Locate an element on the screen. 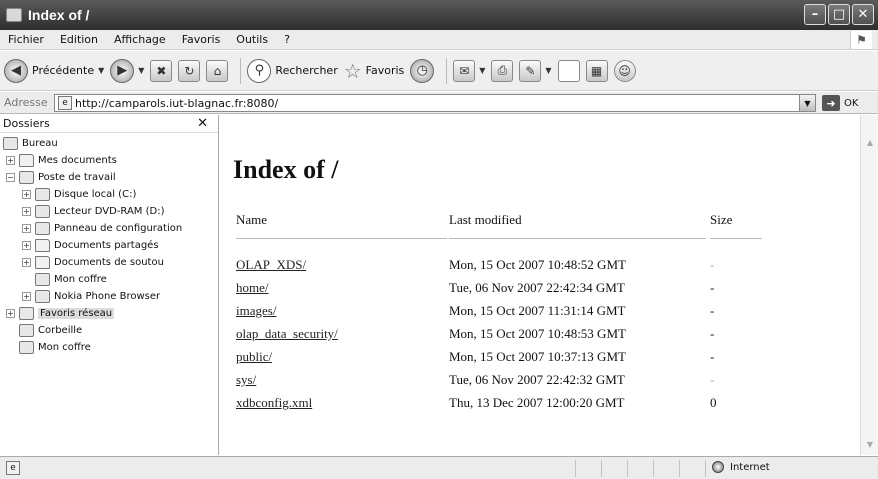 This screenshot has width=878, height=479. refresh-button: ↻ is located at coordinates (189, 70).